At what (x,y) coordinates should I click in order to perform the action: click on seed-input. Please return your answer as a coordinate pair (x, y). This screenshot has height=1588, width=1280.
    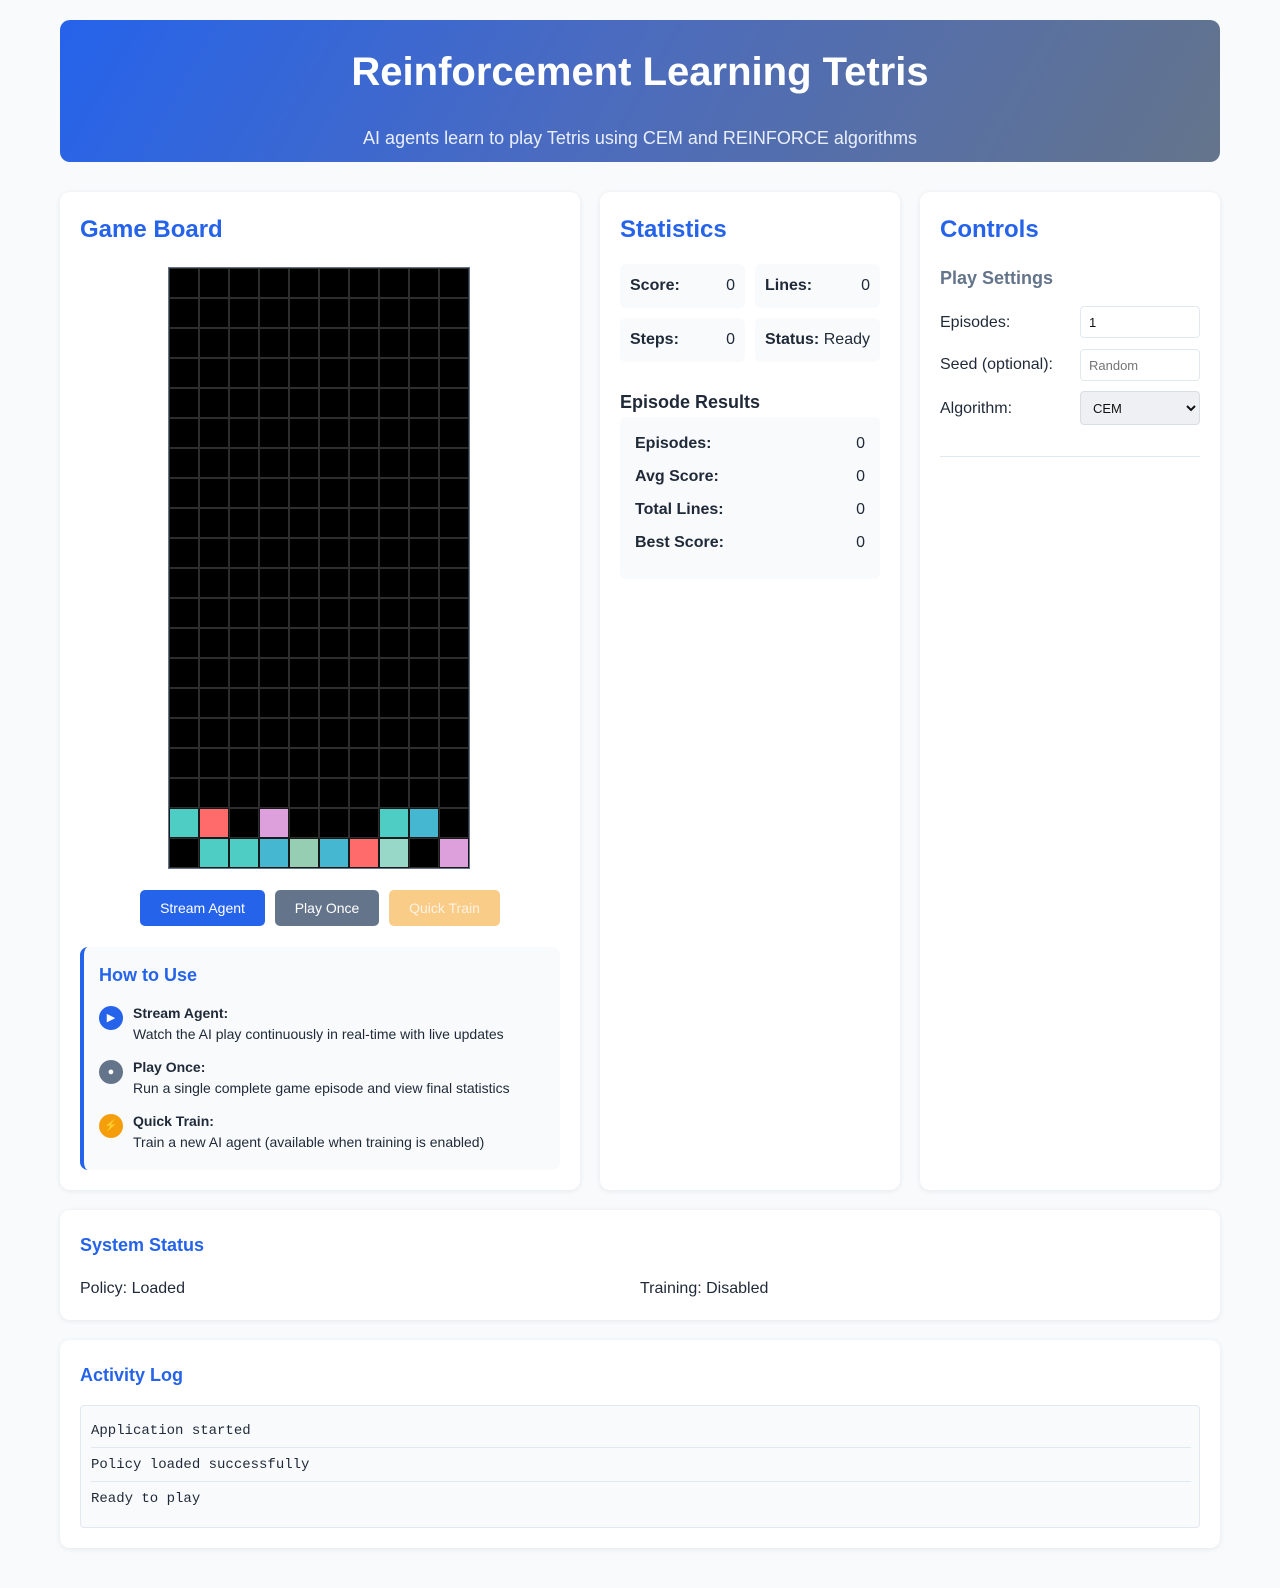
    Looking at the image, I should click on (1140, 365).